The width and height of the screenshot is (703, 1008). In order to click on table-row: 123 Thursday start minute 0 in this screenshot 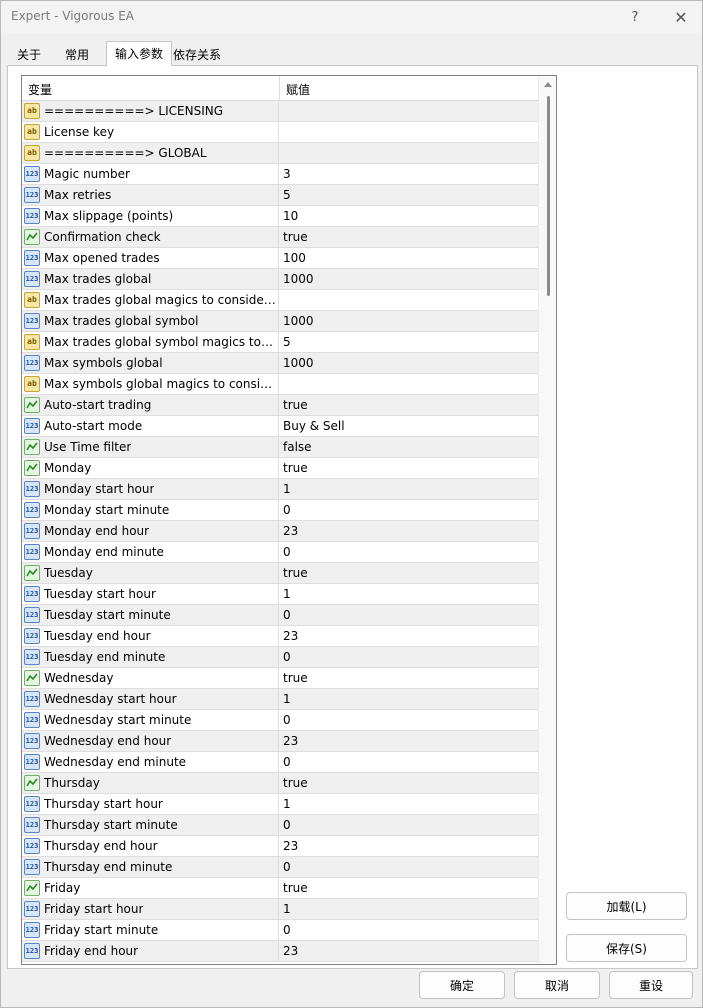, I will do `click(280, 825)`.